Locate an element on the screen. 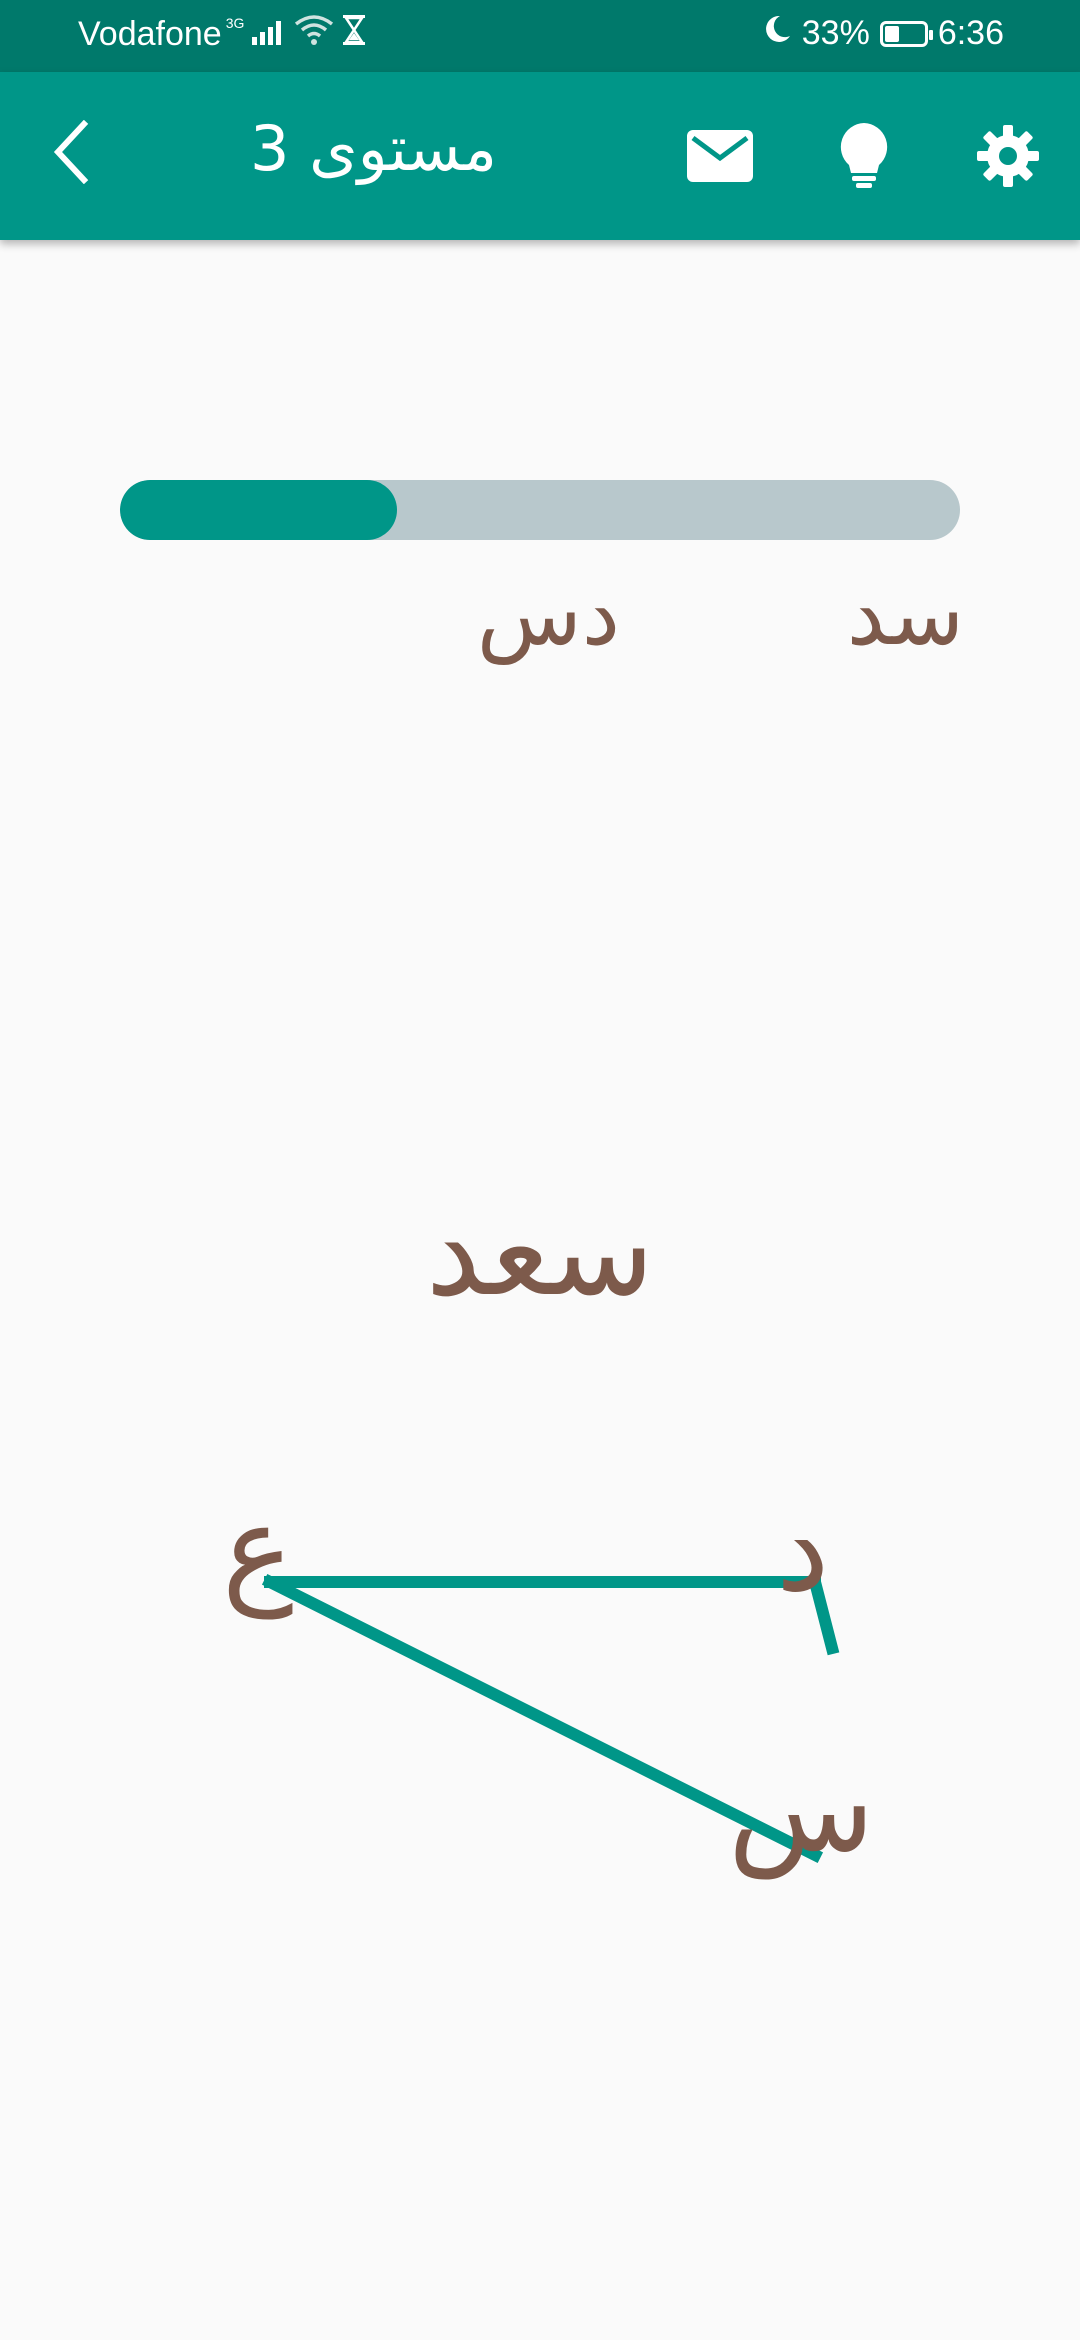 This screenshot has width=1080, height=2340. letter-tile-seen: س is located at coordinates (801, 1809).